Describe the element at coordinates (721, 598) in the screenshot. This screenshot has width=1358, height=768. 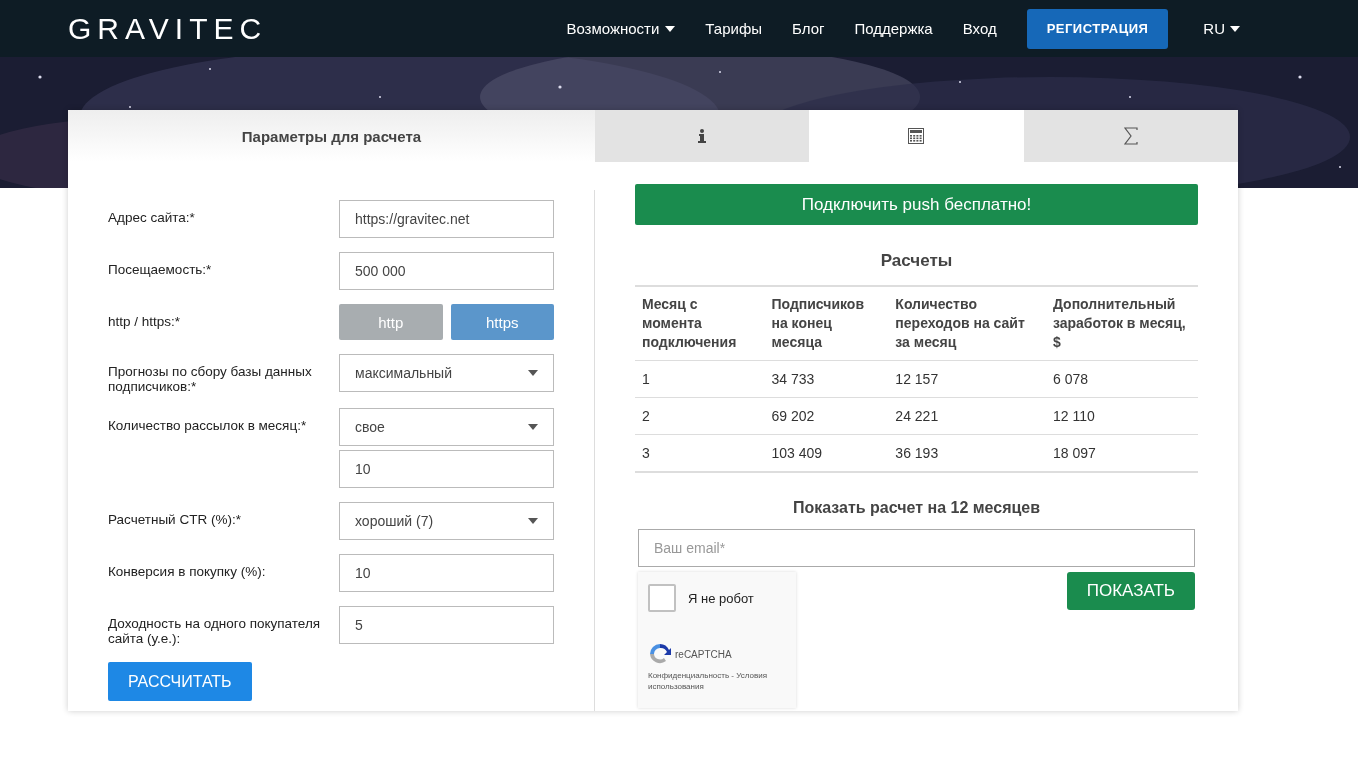
I see `captcha-label: Я не робот` at that location.